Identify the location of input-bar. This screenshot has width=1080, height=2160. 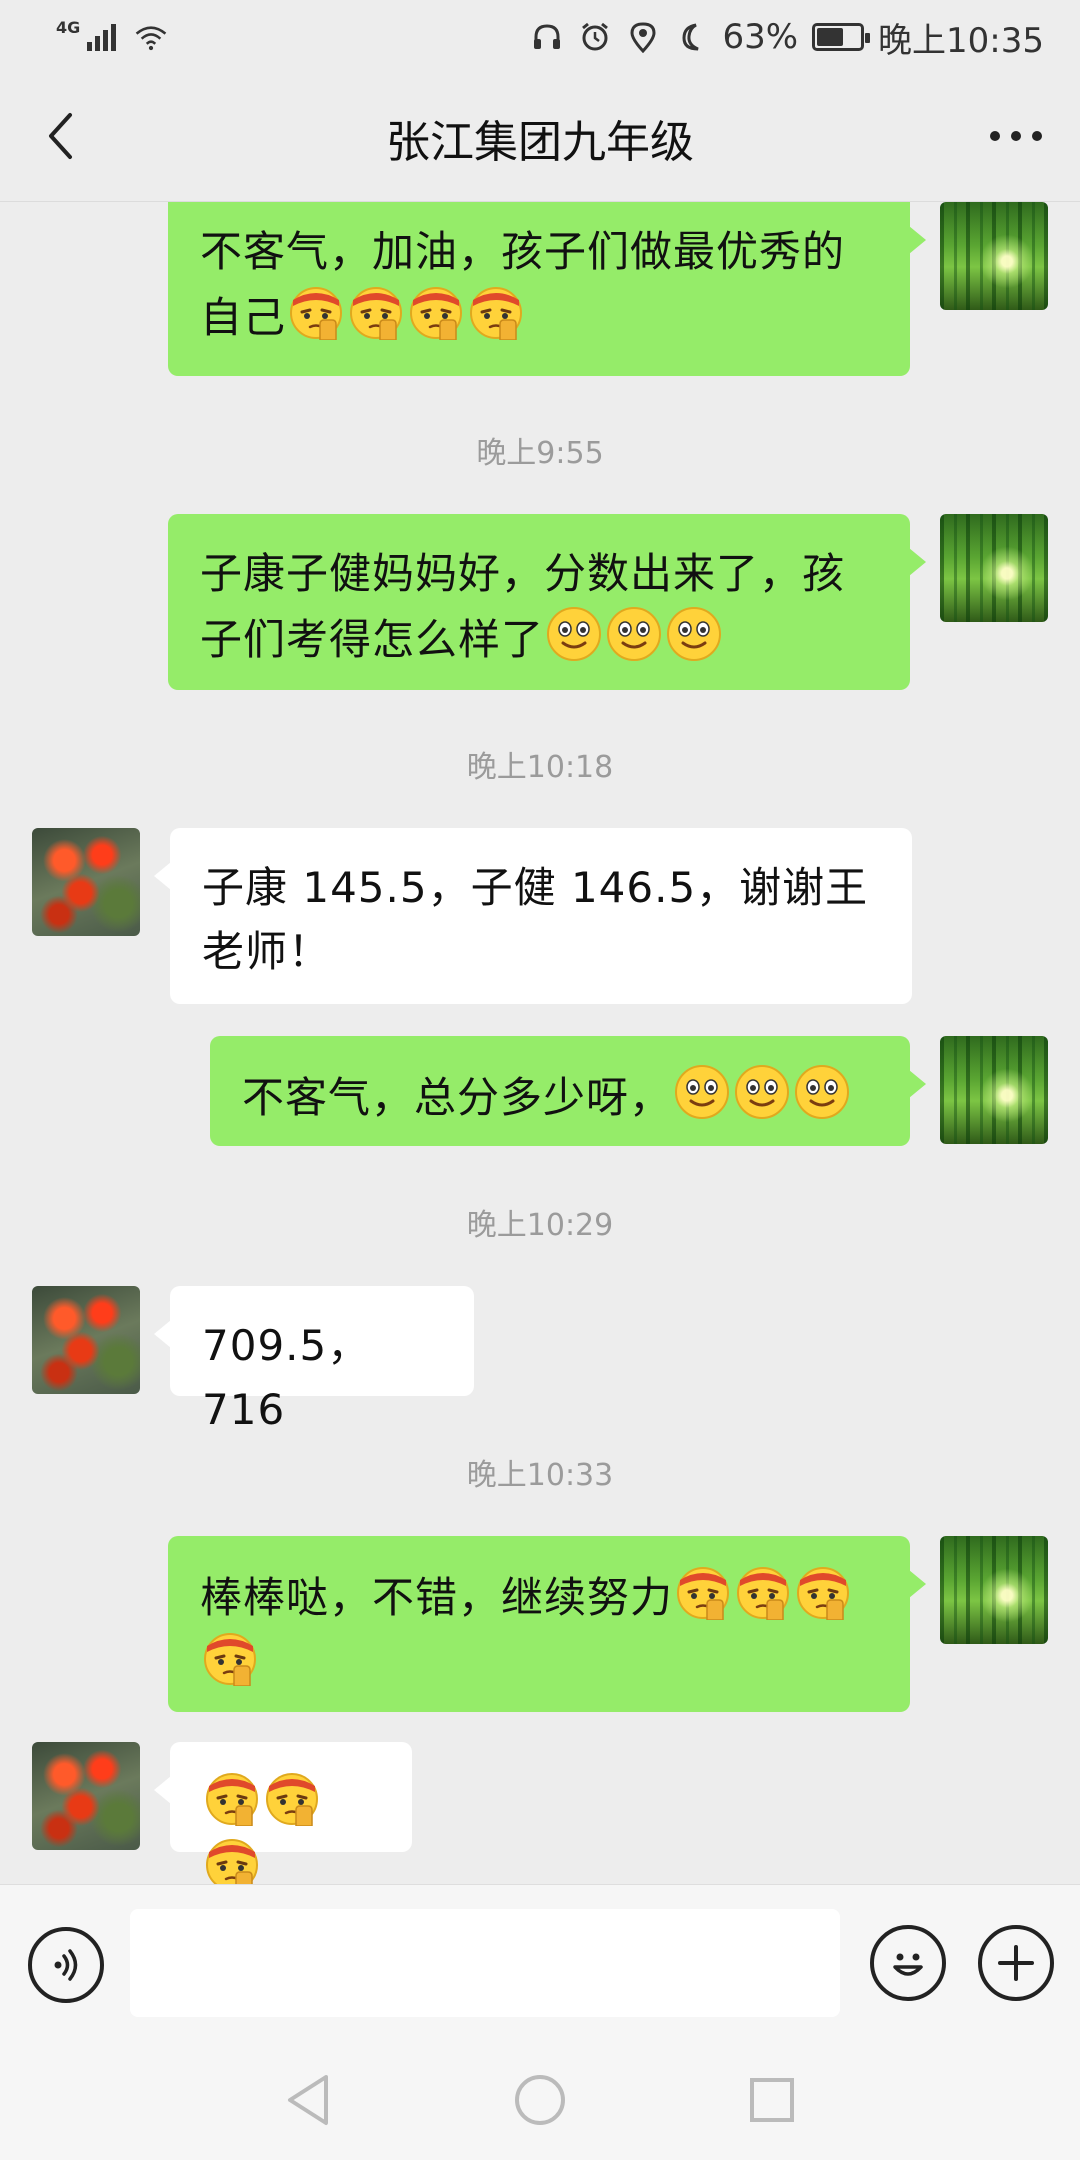
(540, 1962).